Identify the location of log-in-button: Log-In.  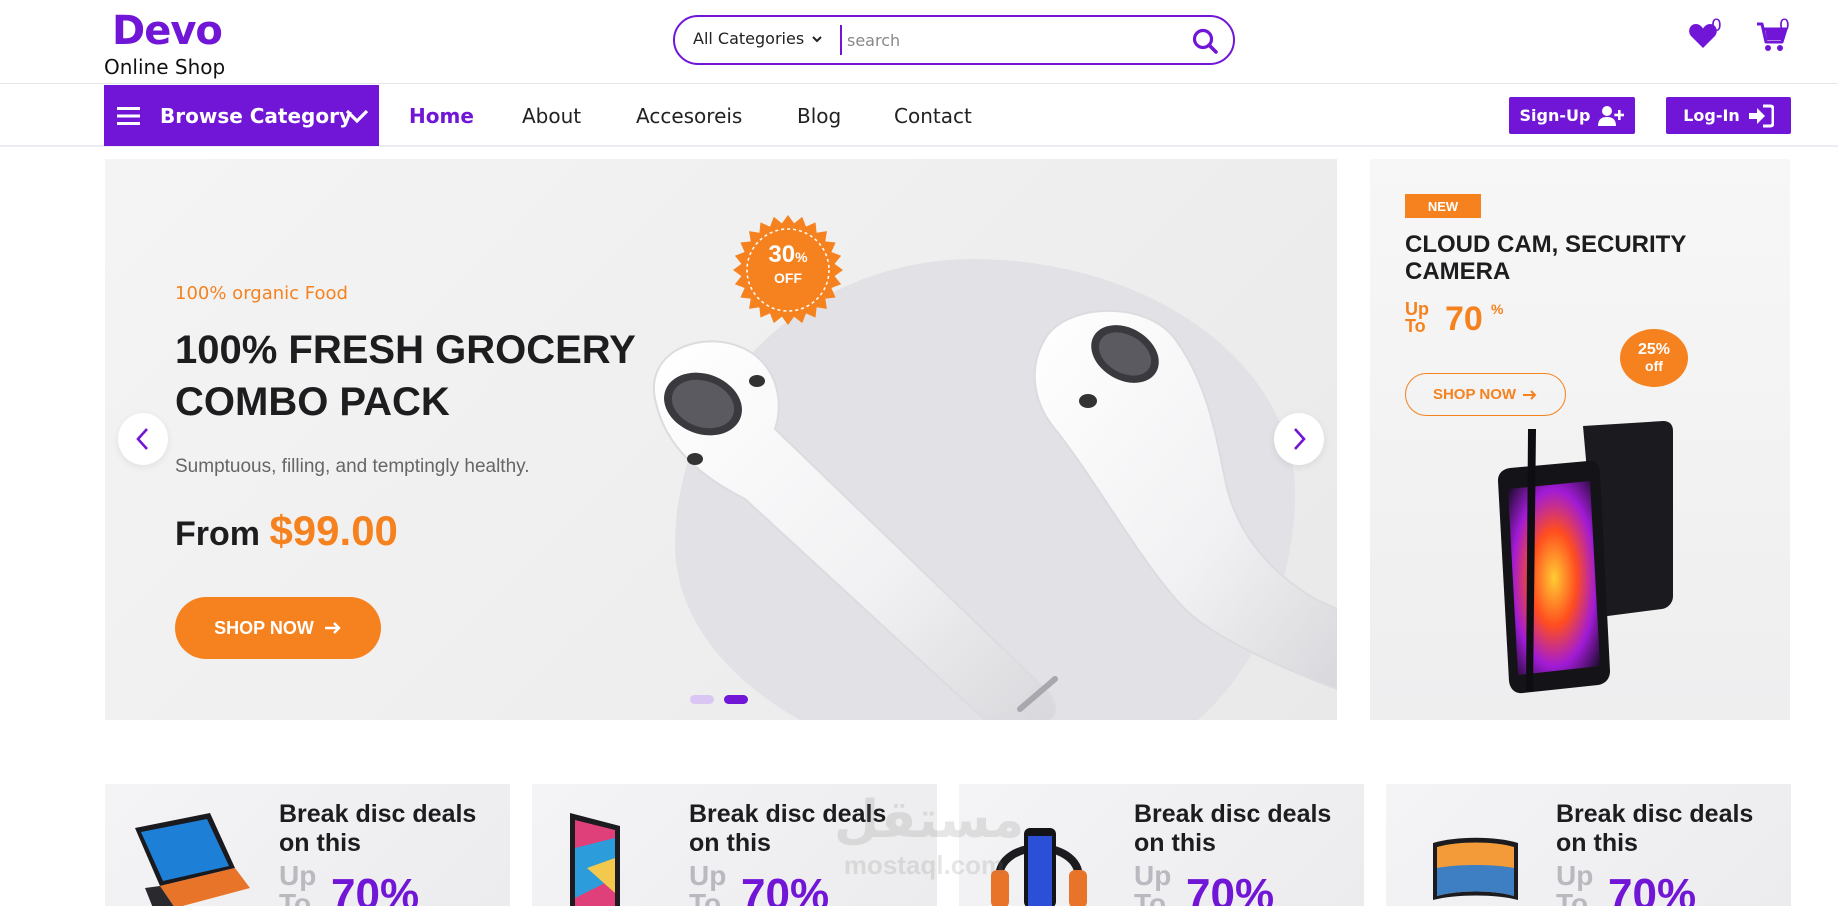
(1728, 115).